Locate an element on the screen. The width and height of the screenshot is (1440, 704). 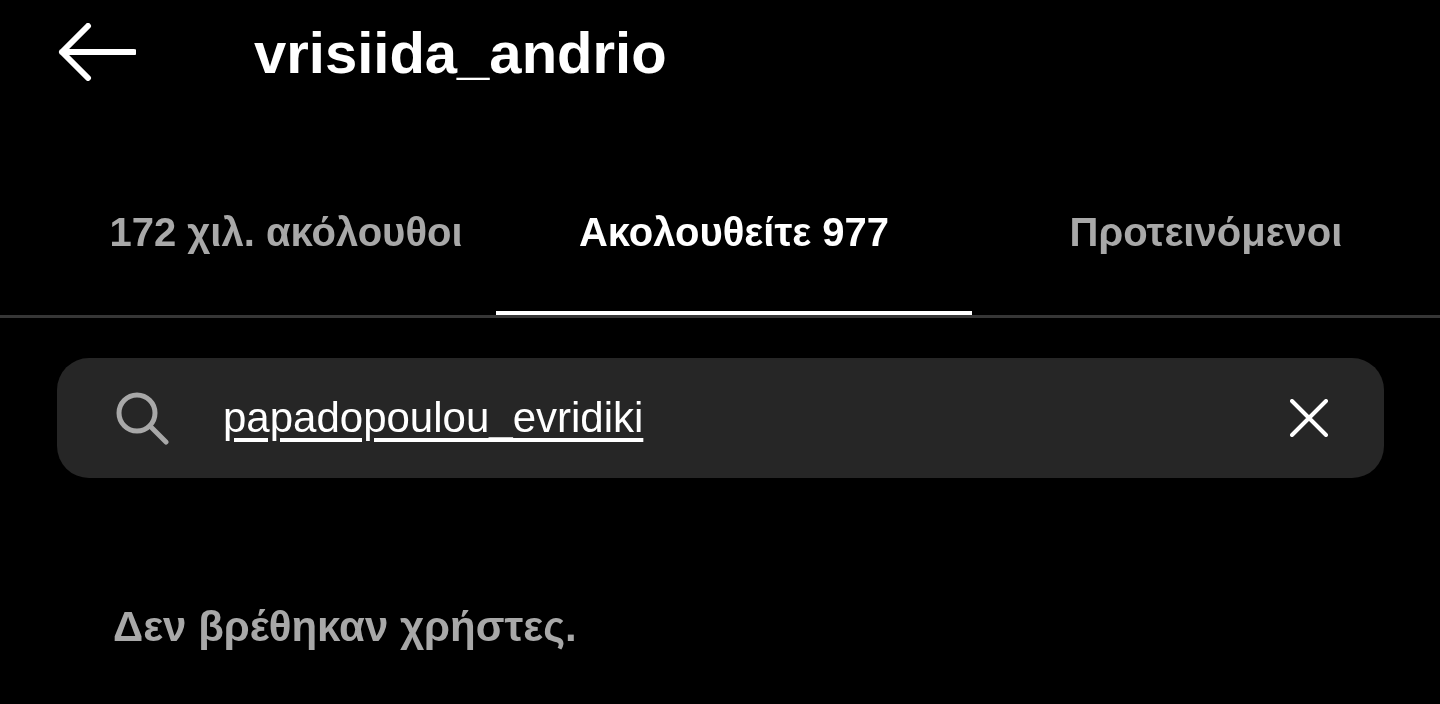
tab: 172 χιλ. ακόλουθοι is located at coordinates (248, 239).